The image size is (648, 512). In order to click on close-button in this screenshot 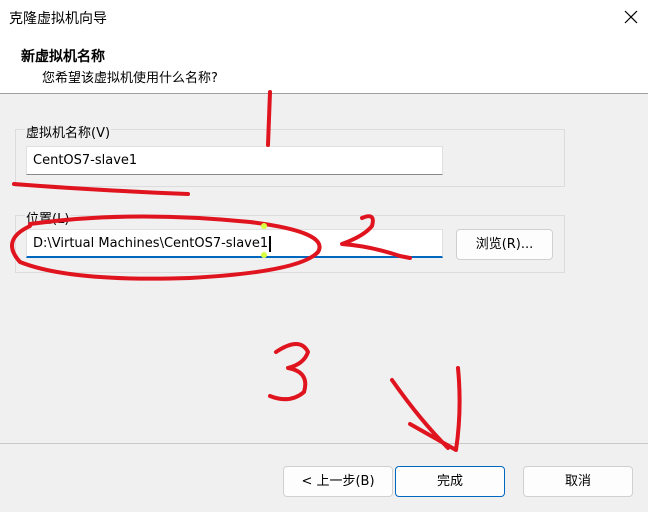, I will do `click(631, 17)`.